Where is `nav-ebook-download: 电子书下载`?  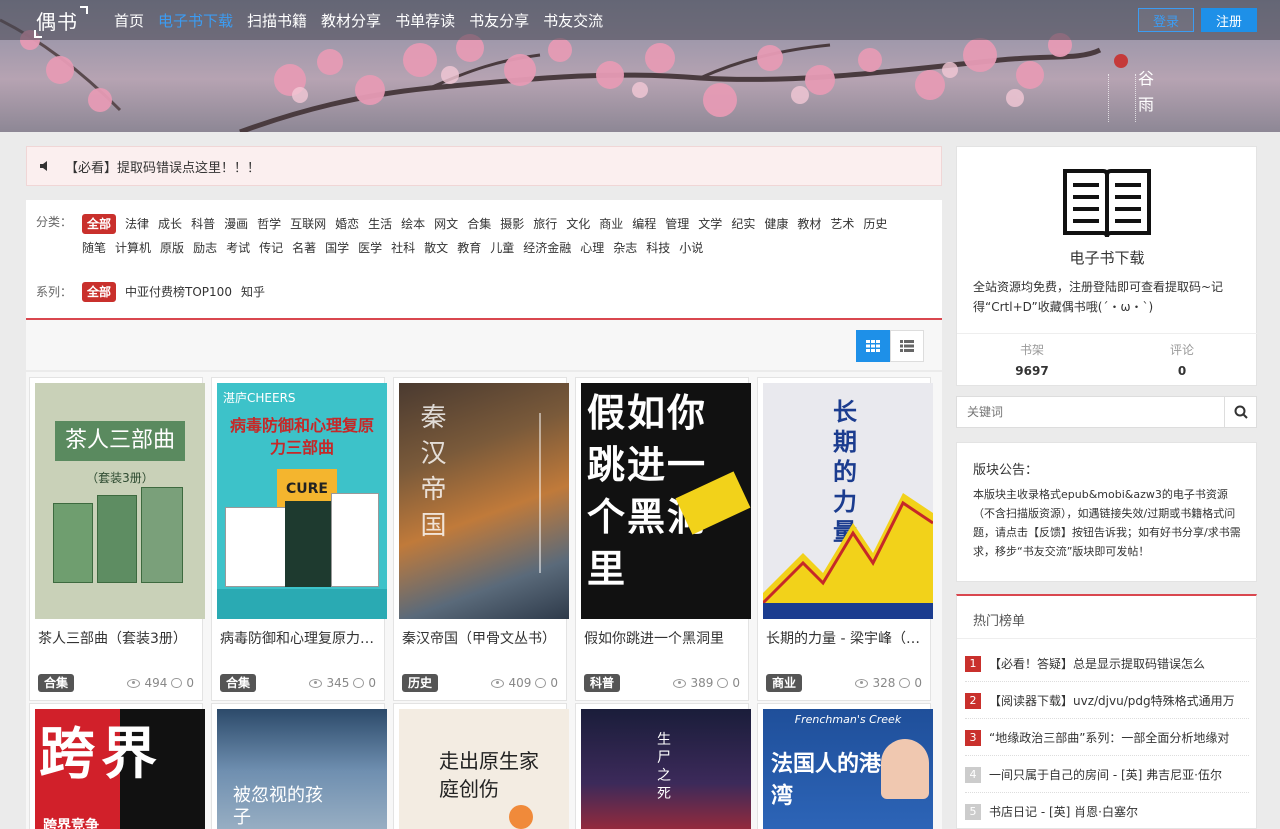 nav-ebook-download: 电子书下载 is located at coordinates (195, 20).